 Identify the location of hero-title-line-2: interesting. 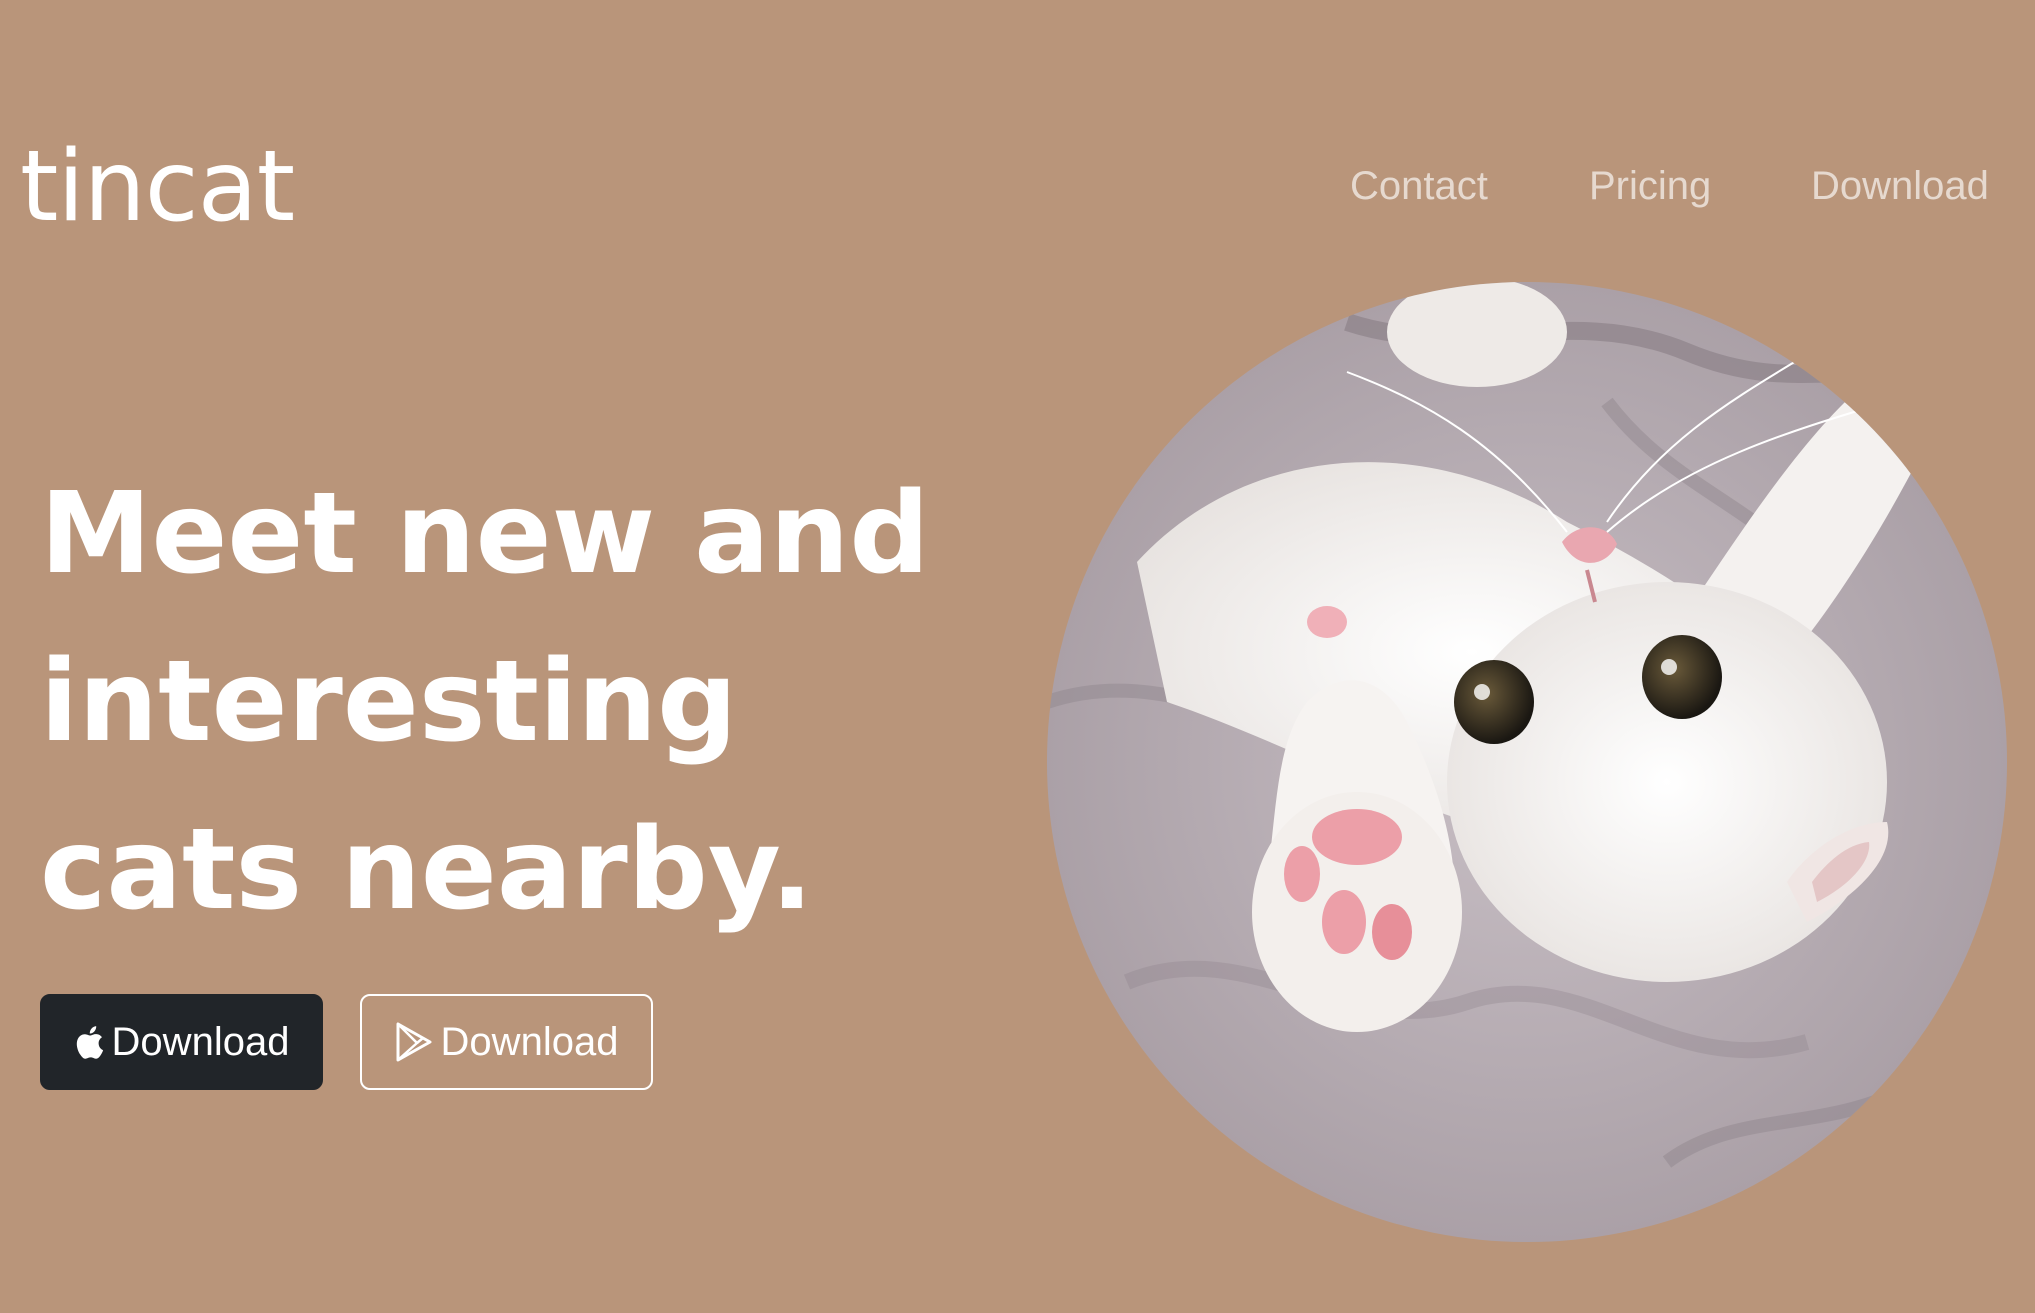
(389, 702).